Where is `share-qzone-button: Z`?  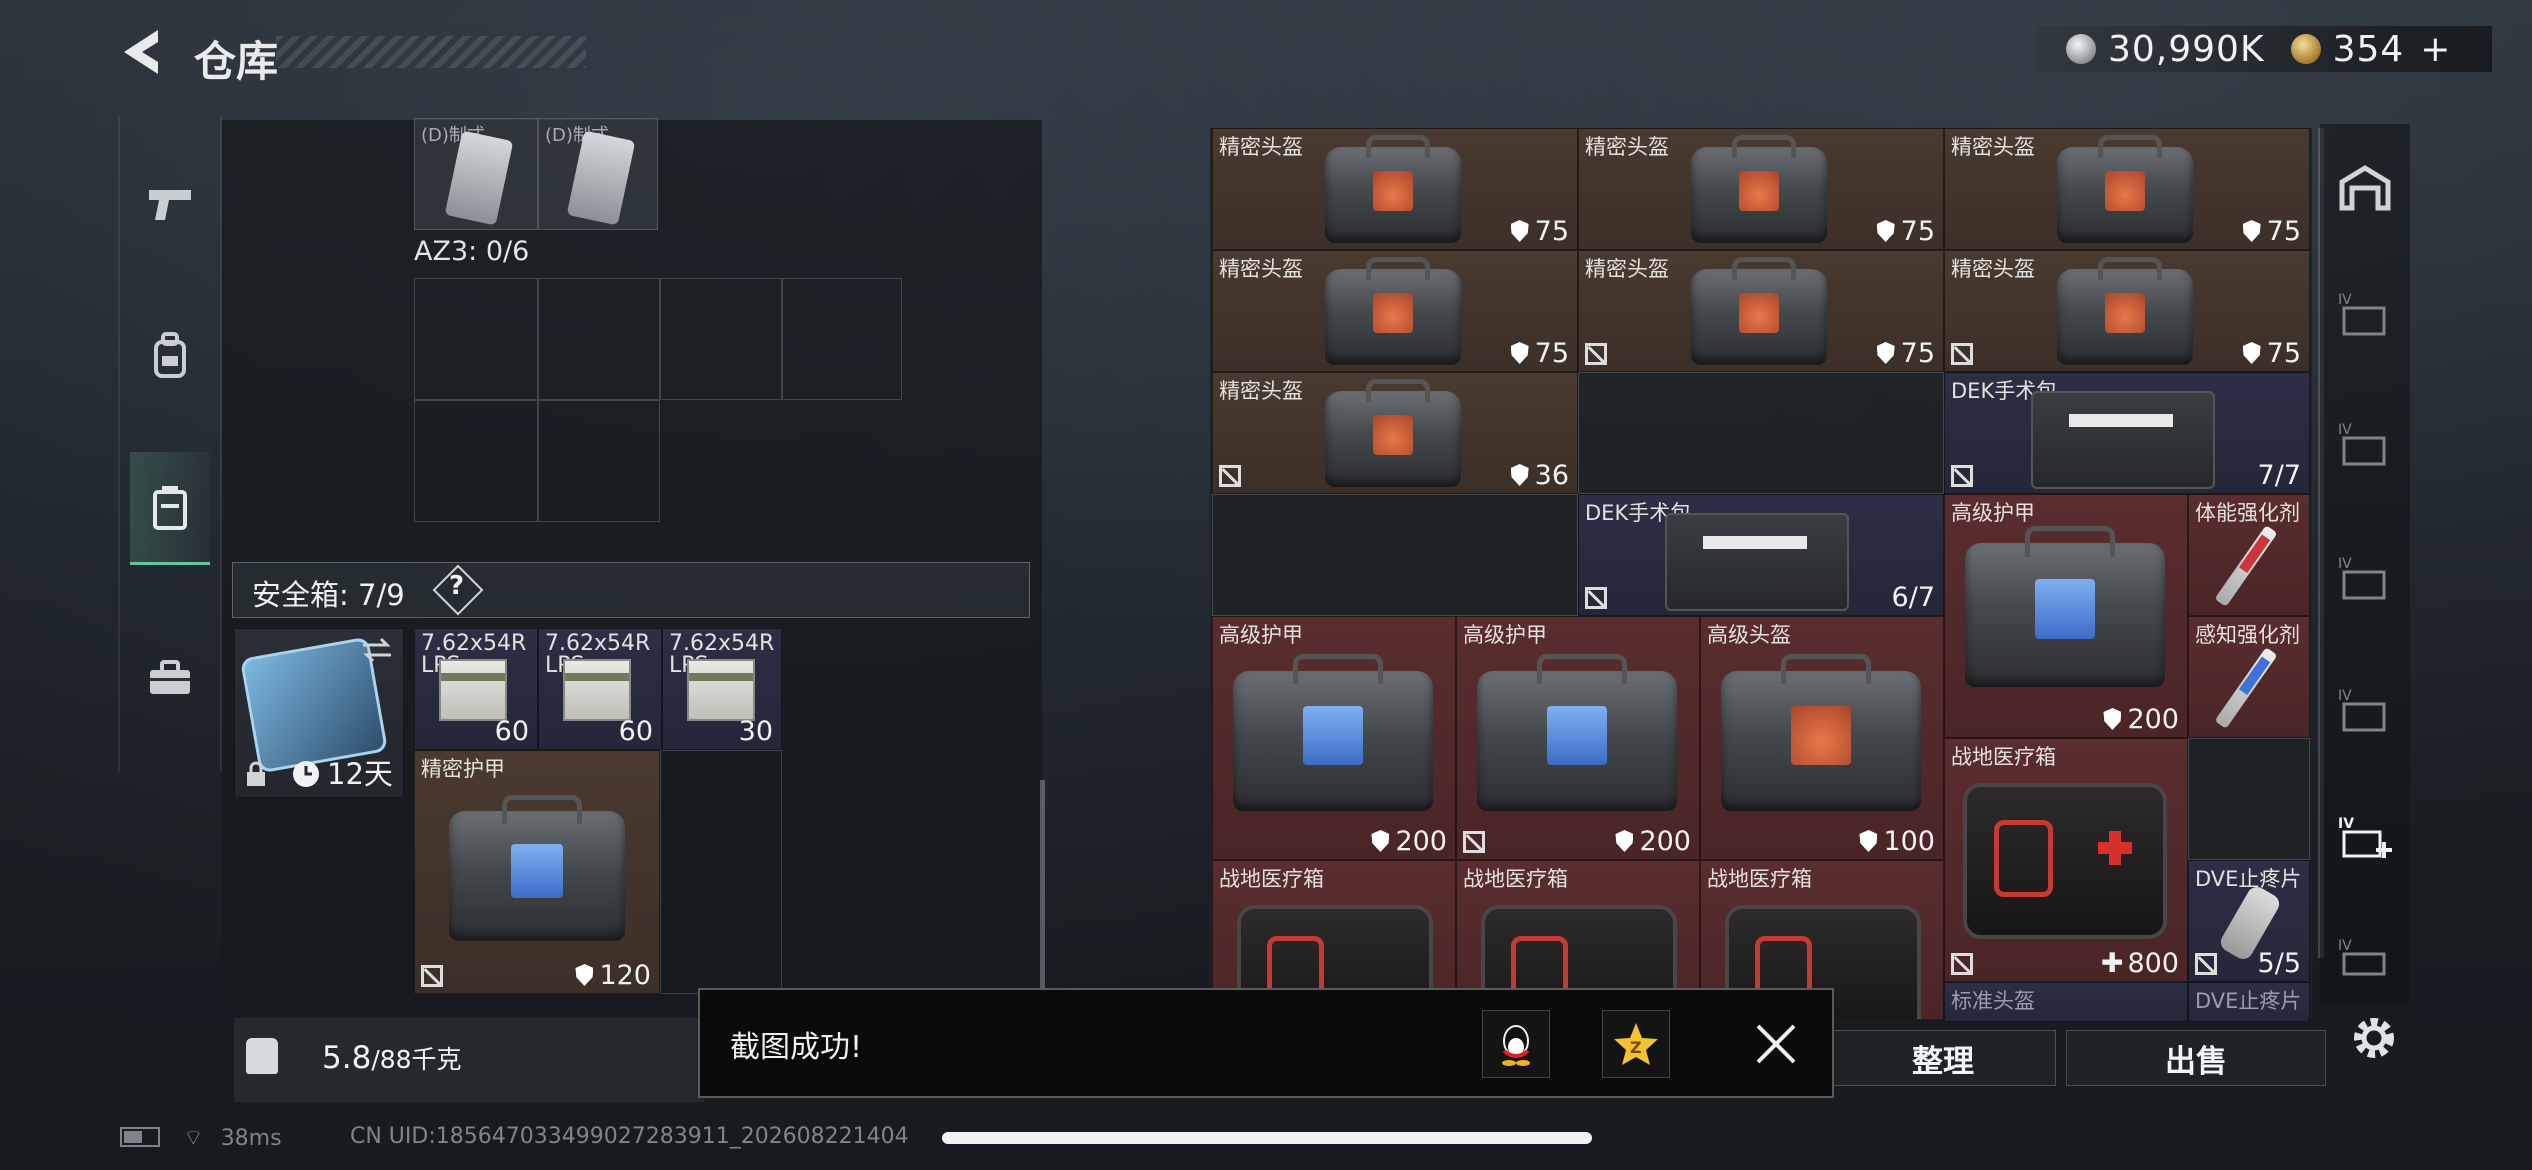 share-qzone-button: Z is located at coordinates (1636, 1044).